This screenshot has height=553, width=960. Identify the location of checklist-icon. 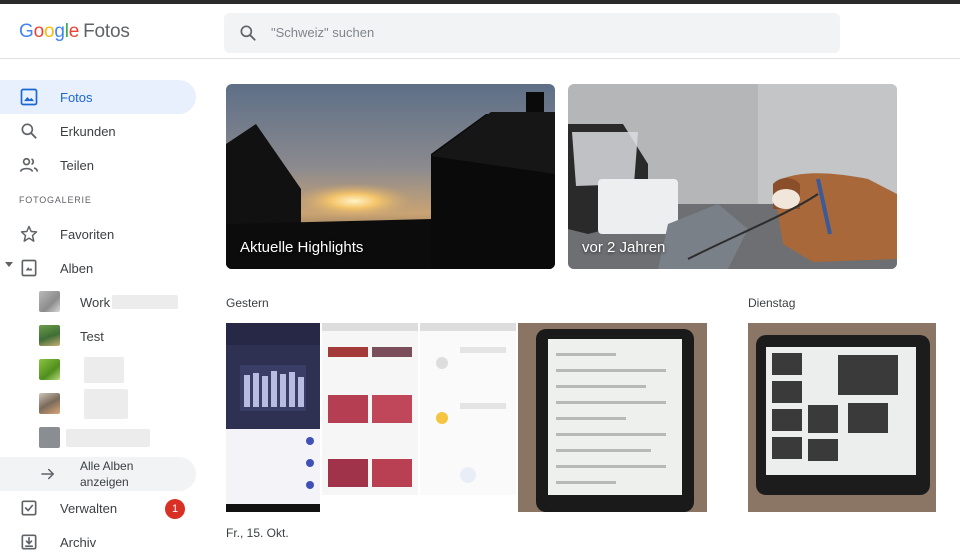
(29, 508).